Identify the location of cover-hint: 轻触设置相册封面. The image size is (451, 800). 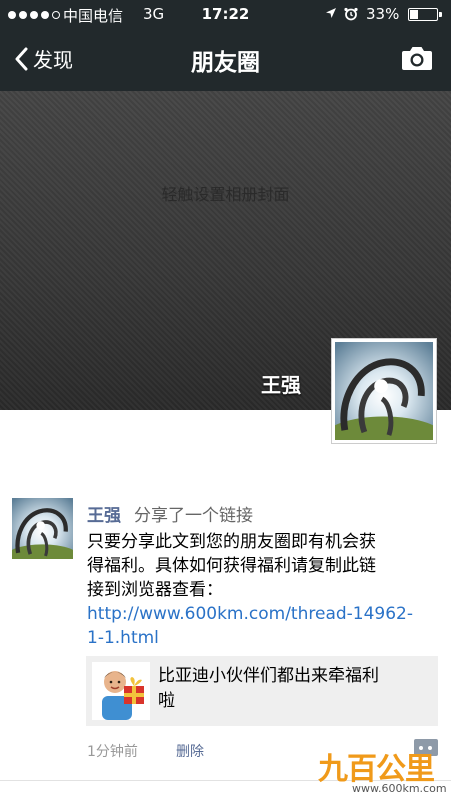
(225, 193).